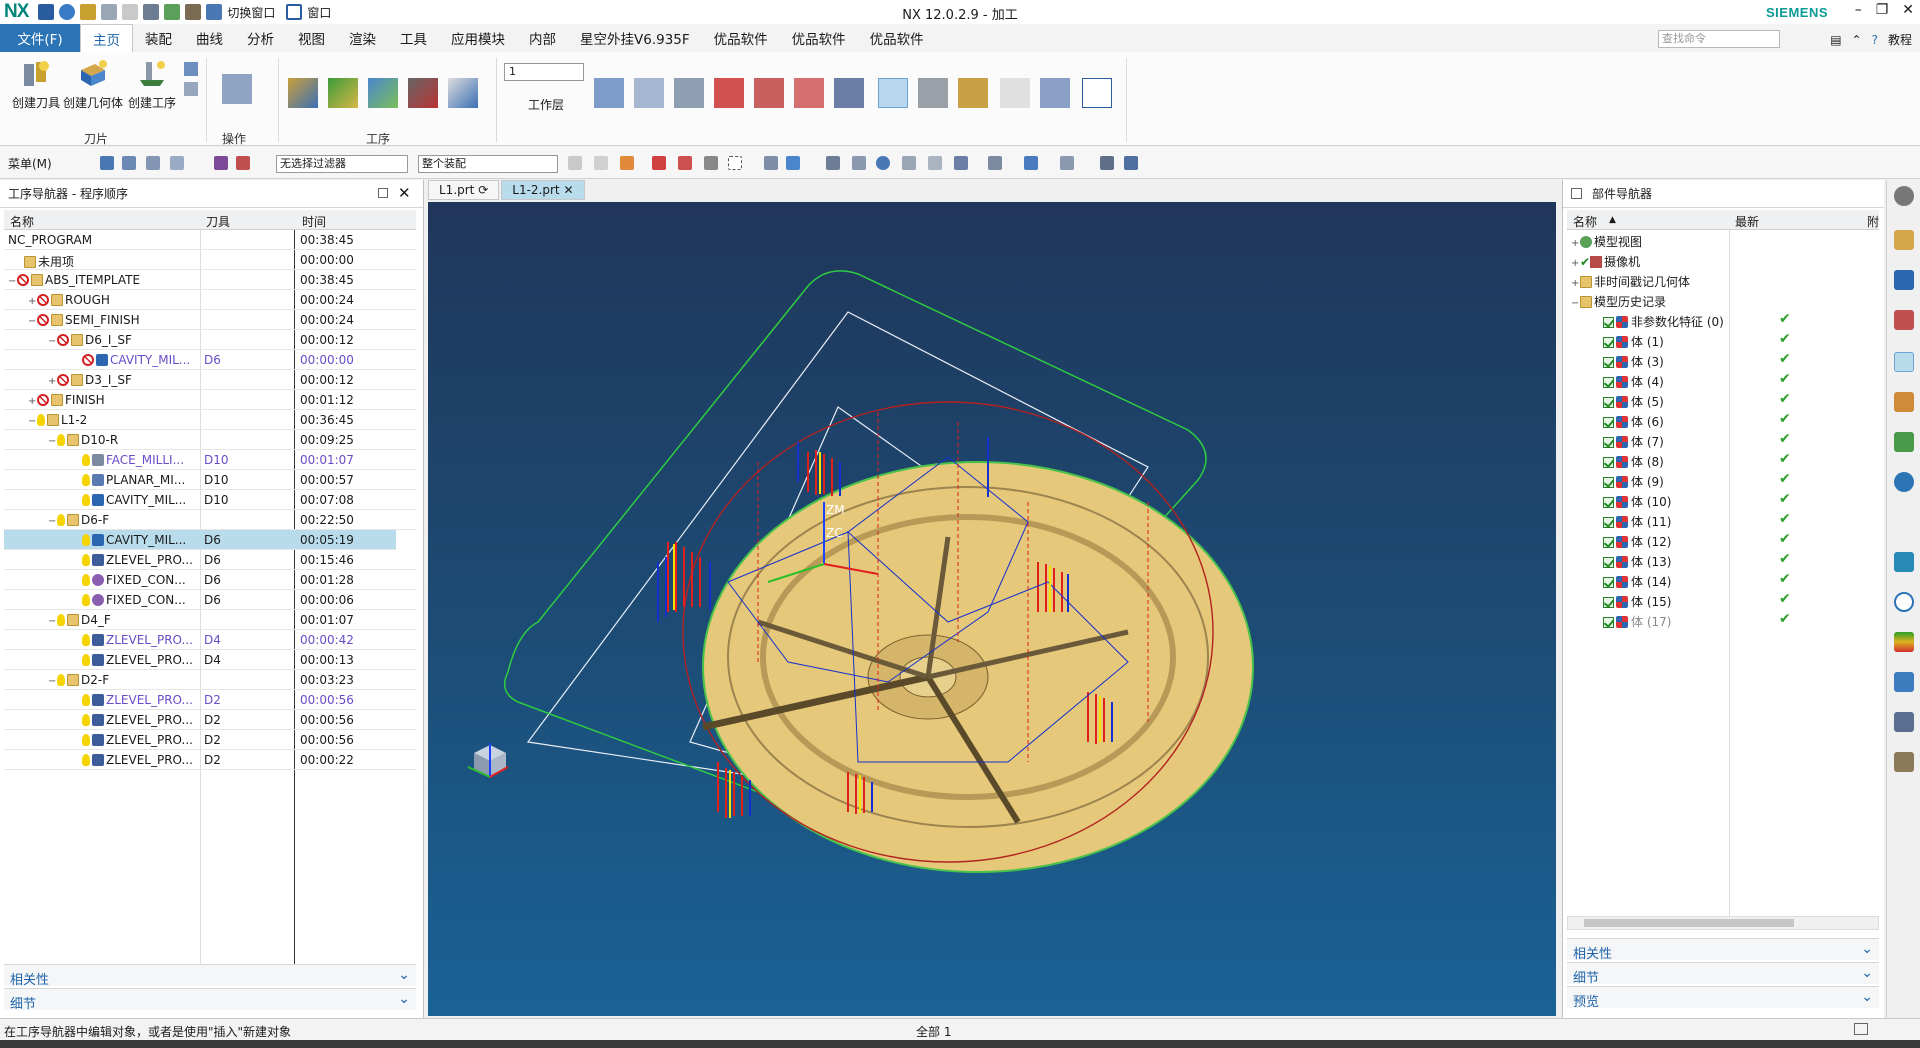 The height and width of the screenshot is (1048, 1920). What do you see at coordinates (423, 93) in the screenshot?
I see `postprocess-icon` at bounding box center [423, 93].